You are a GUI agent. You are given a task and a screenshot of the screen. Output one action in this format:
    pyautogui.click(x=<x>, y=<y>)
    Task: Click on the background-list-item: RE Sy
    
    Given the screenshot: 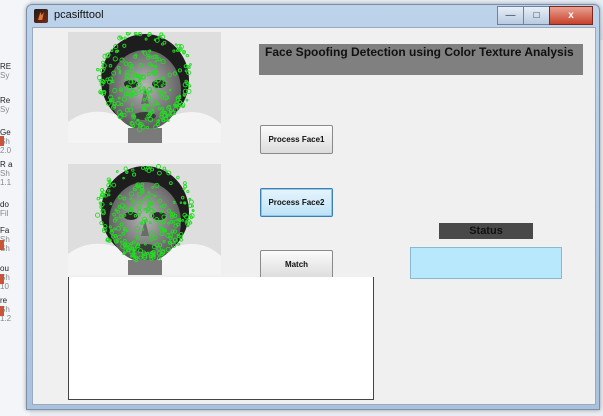 What is the action you would take?
    pyautogui.click(x=6, y=71)
    